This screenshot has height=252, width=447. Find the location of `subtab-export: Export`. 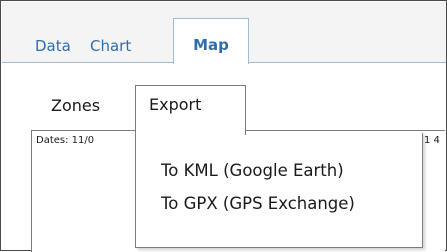

subtab-export: Export is located at coordinates (190, 110).